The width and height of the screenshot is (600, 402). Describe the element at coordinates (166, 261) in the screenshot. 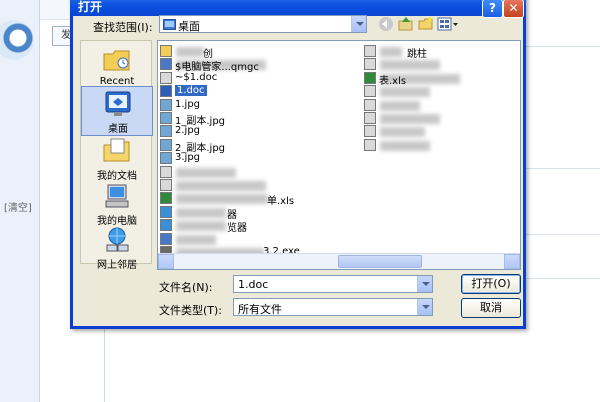

I see `scroll-left-button` at that location.